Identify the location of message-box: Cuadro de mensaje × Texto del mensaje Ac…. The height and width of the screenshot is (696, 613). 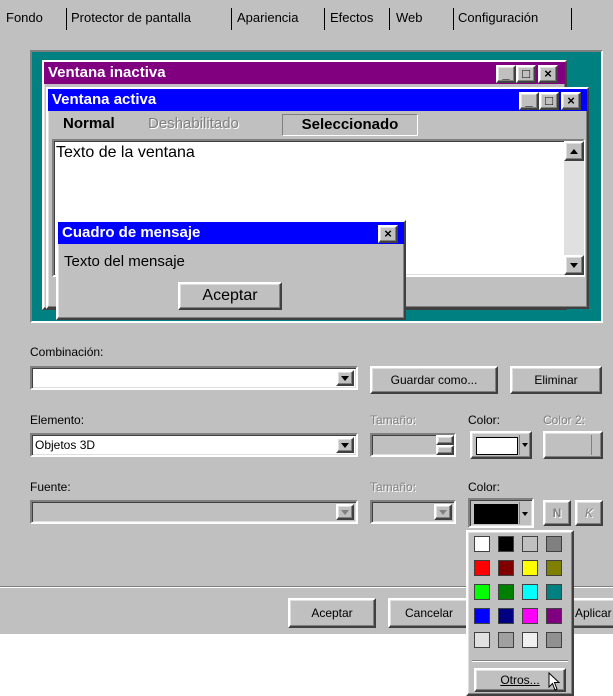
(231, 270).